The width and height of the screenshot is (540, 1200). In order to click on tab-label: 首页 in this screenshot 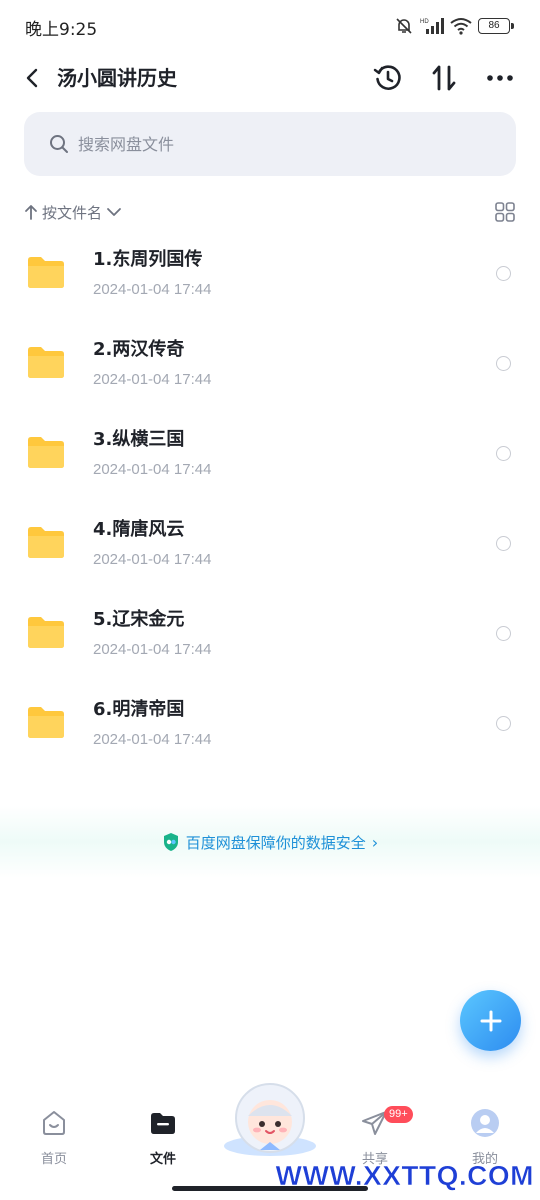, I will do `click(53, 1159)`.